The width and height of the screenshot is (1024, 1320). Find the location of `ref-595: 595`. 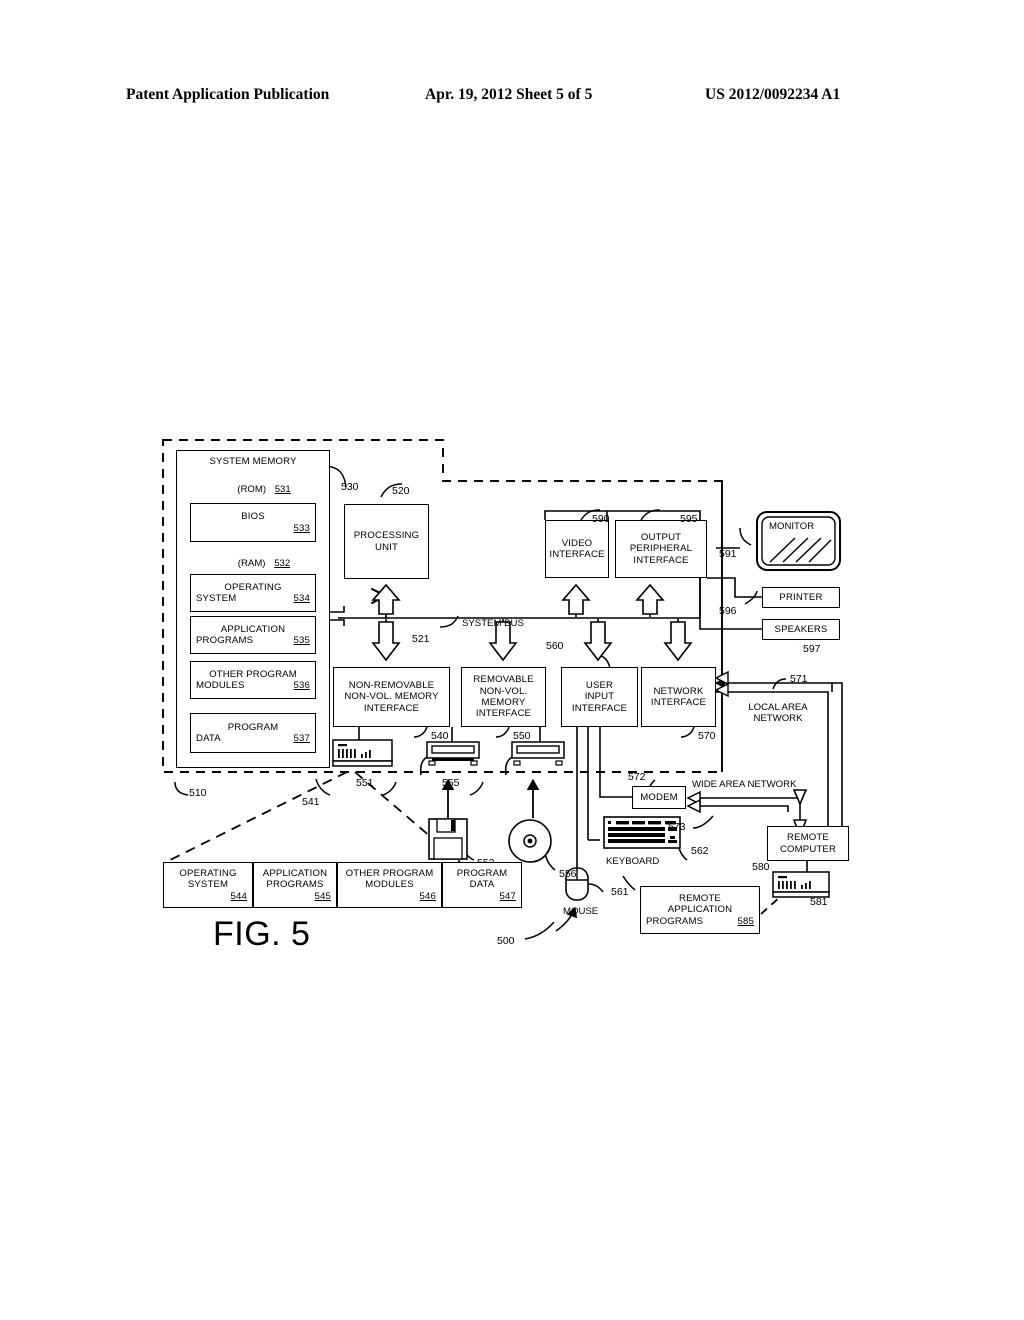

ref-595: 595 is located at coordinates (689, 519).